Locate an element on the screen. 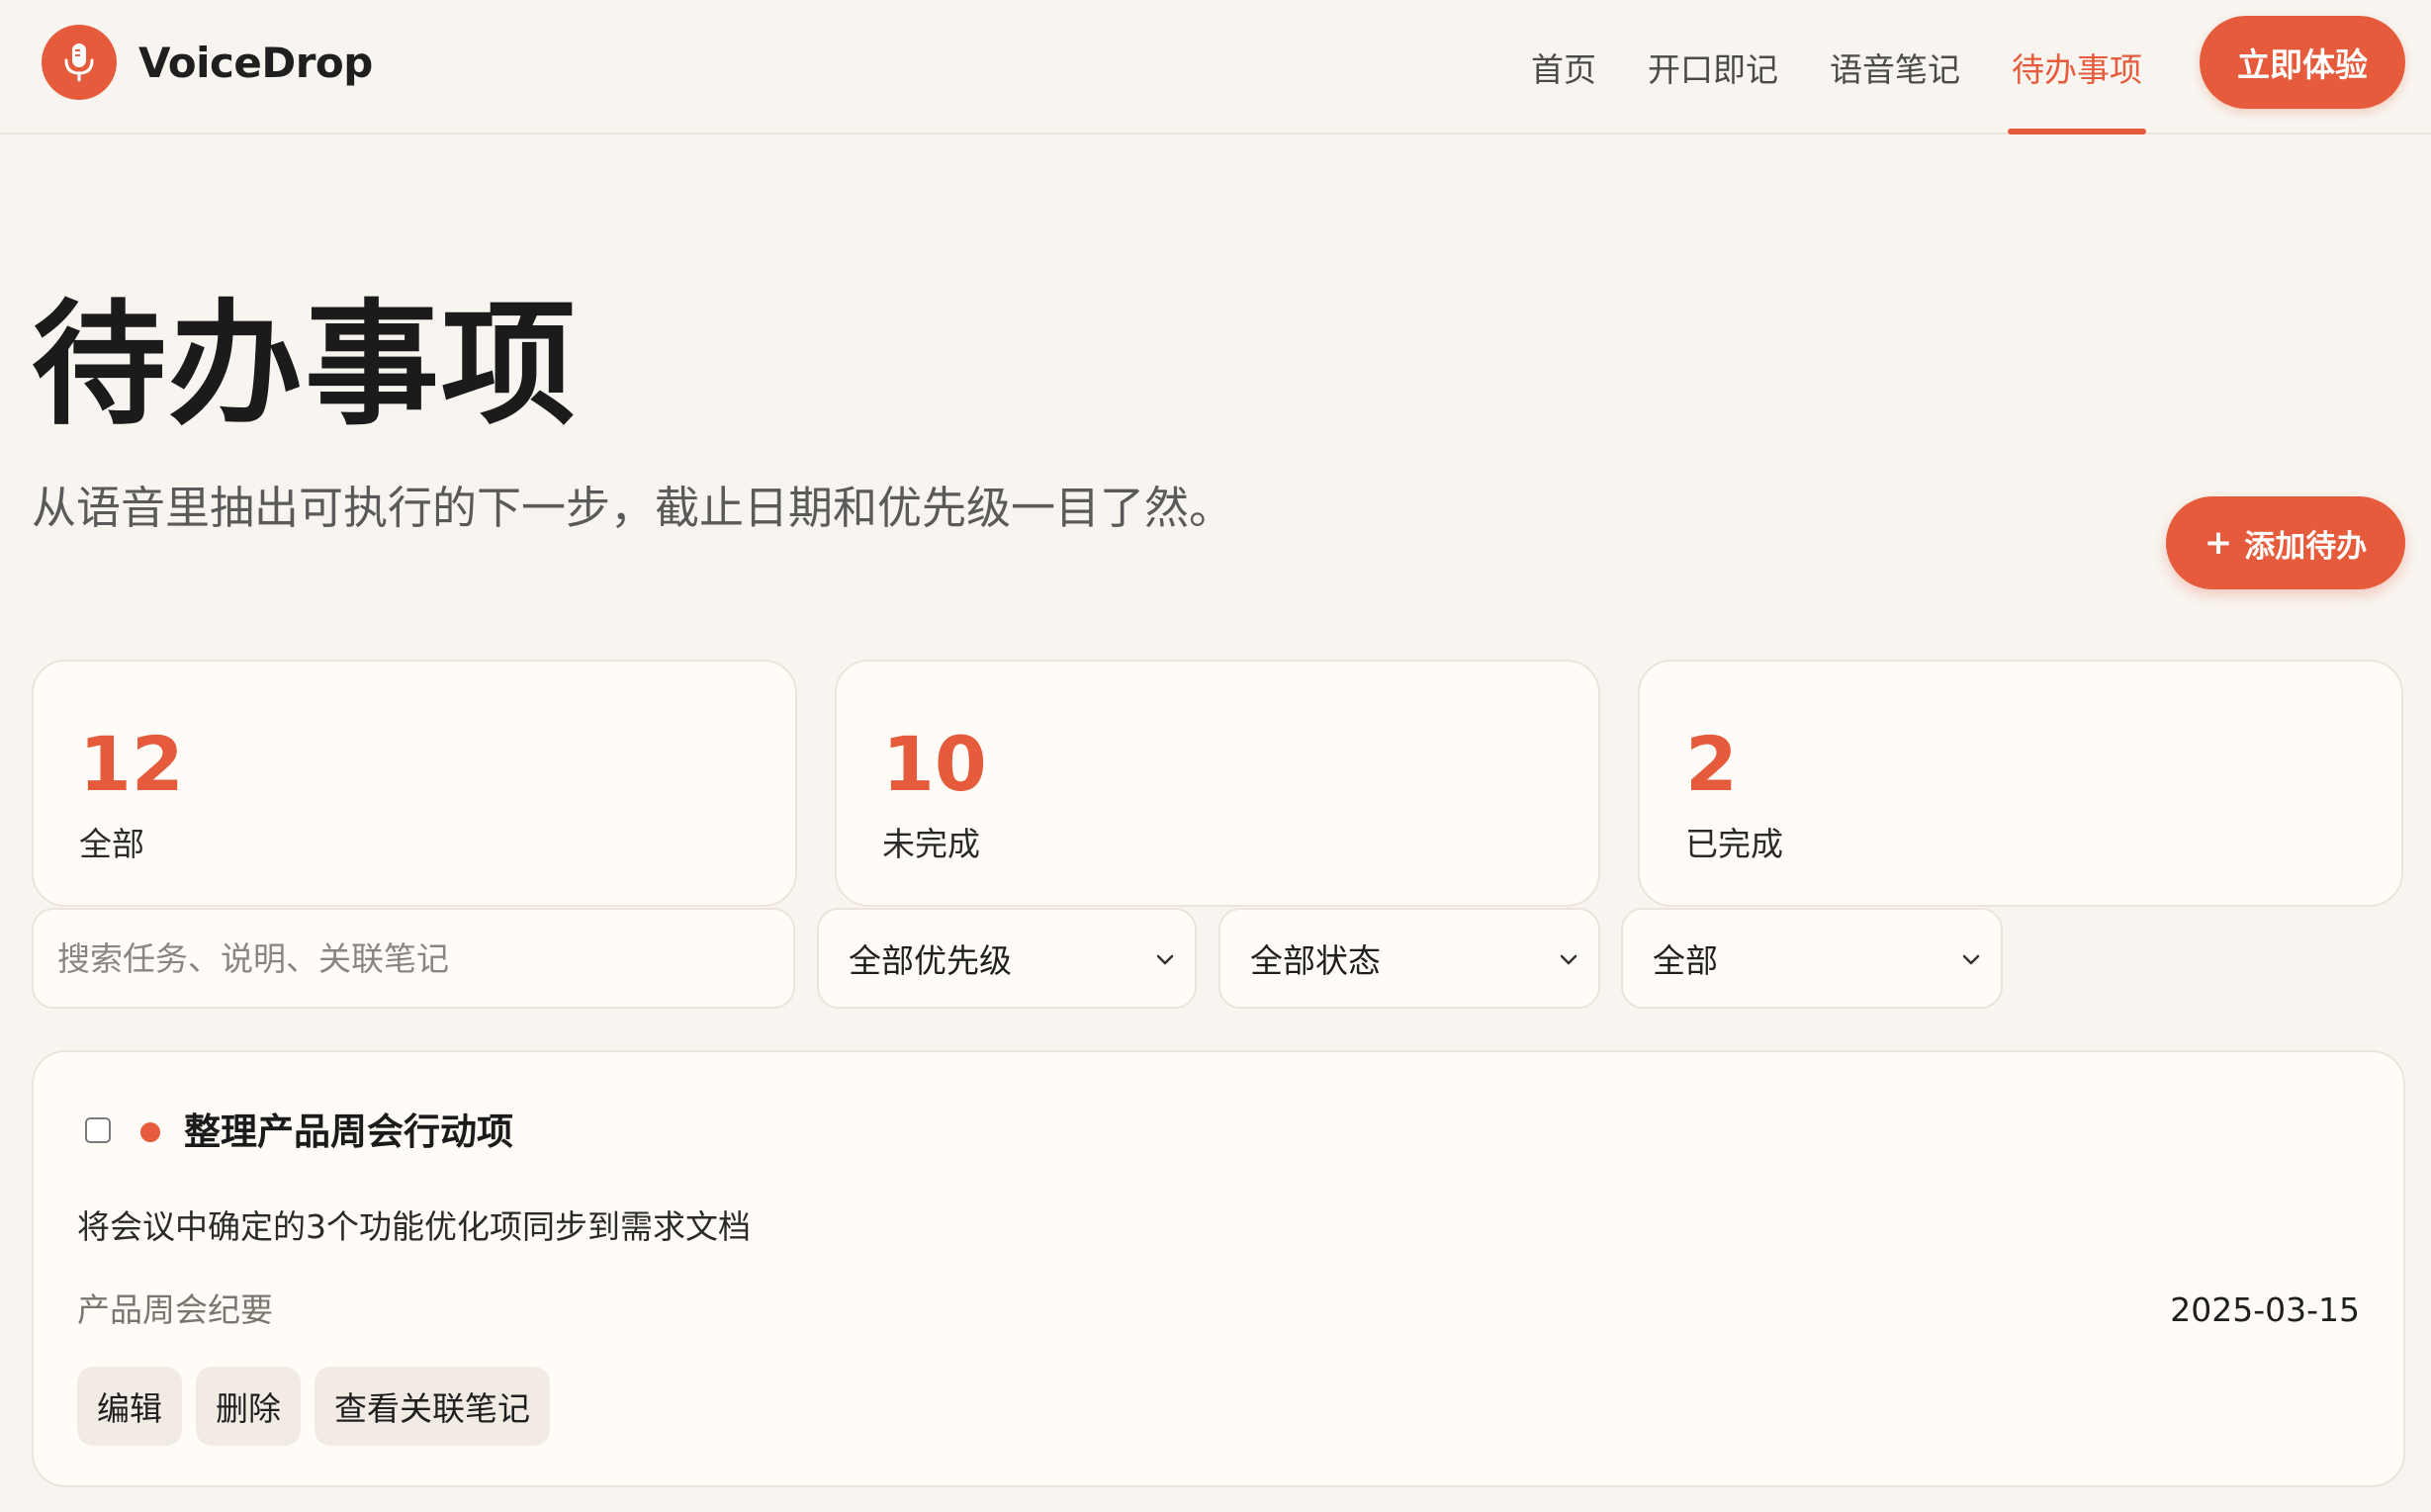  plus-icon: + is located at coordinates (2219, 543).